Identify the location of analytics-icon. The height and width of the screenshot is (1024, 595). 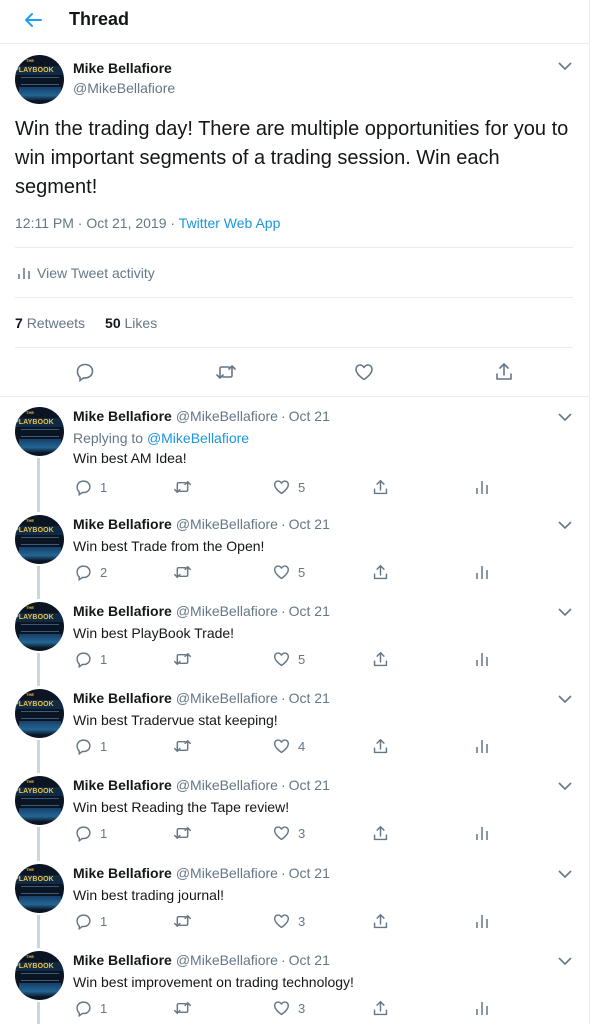
(482, 1008).